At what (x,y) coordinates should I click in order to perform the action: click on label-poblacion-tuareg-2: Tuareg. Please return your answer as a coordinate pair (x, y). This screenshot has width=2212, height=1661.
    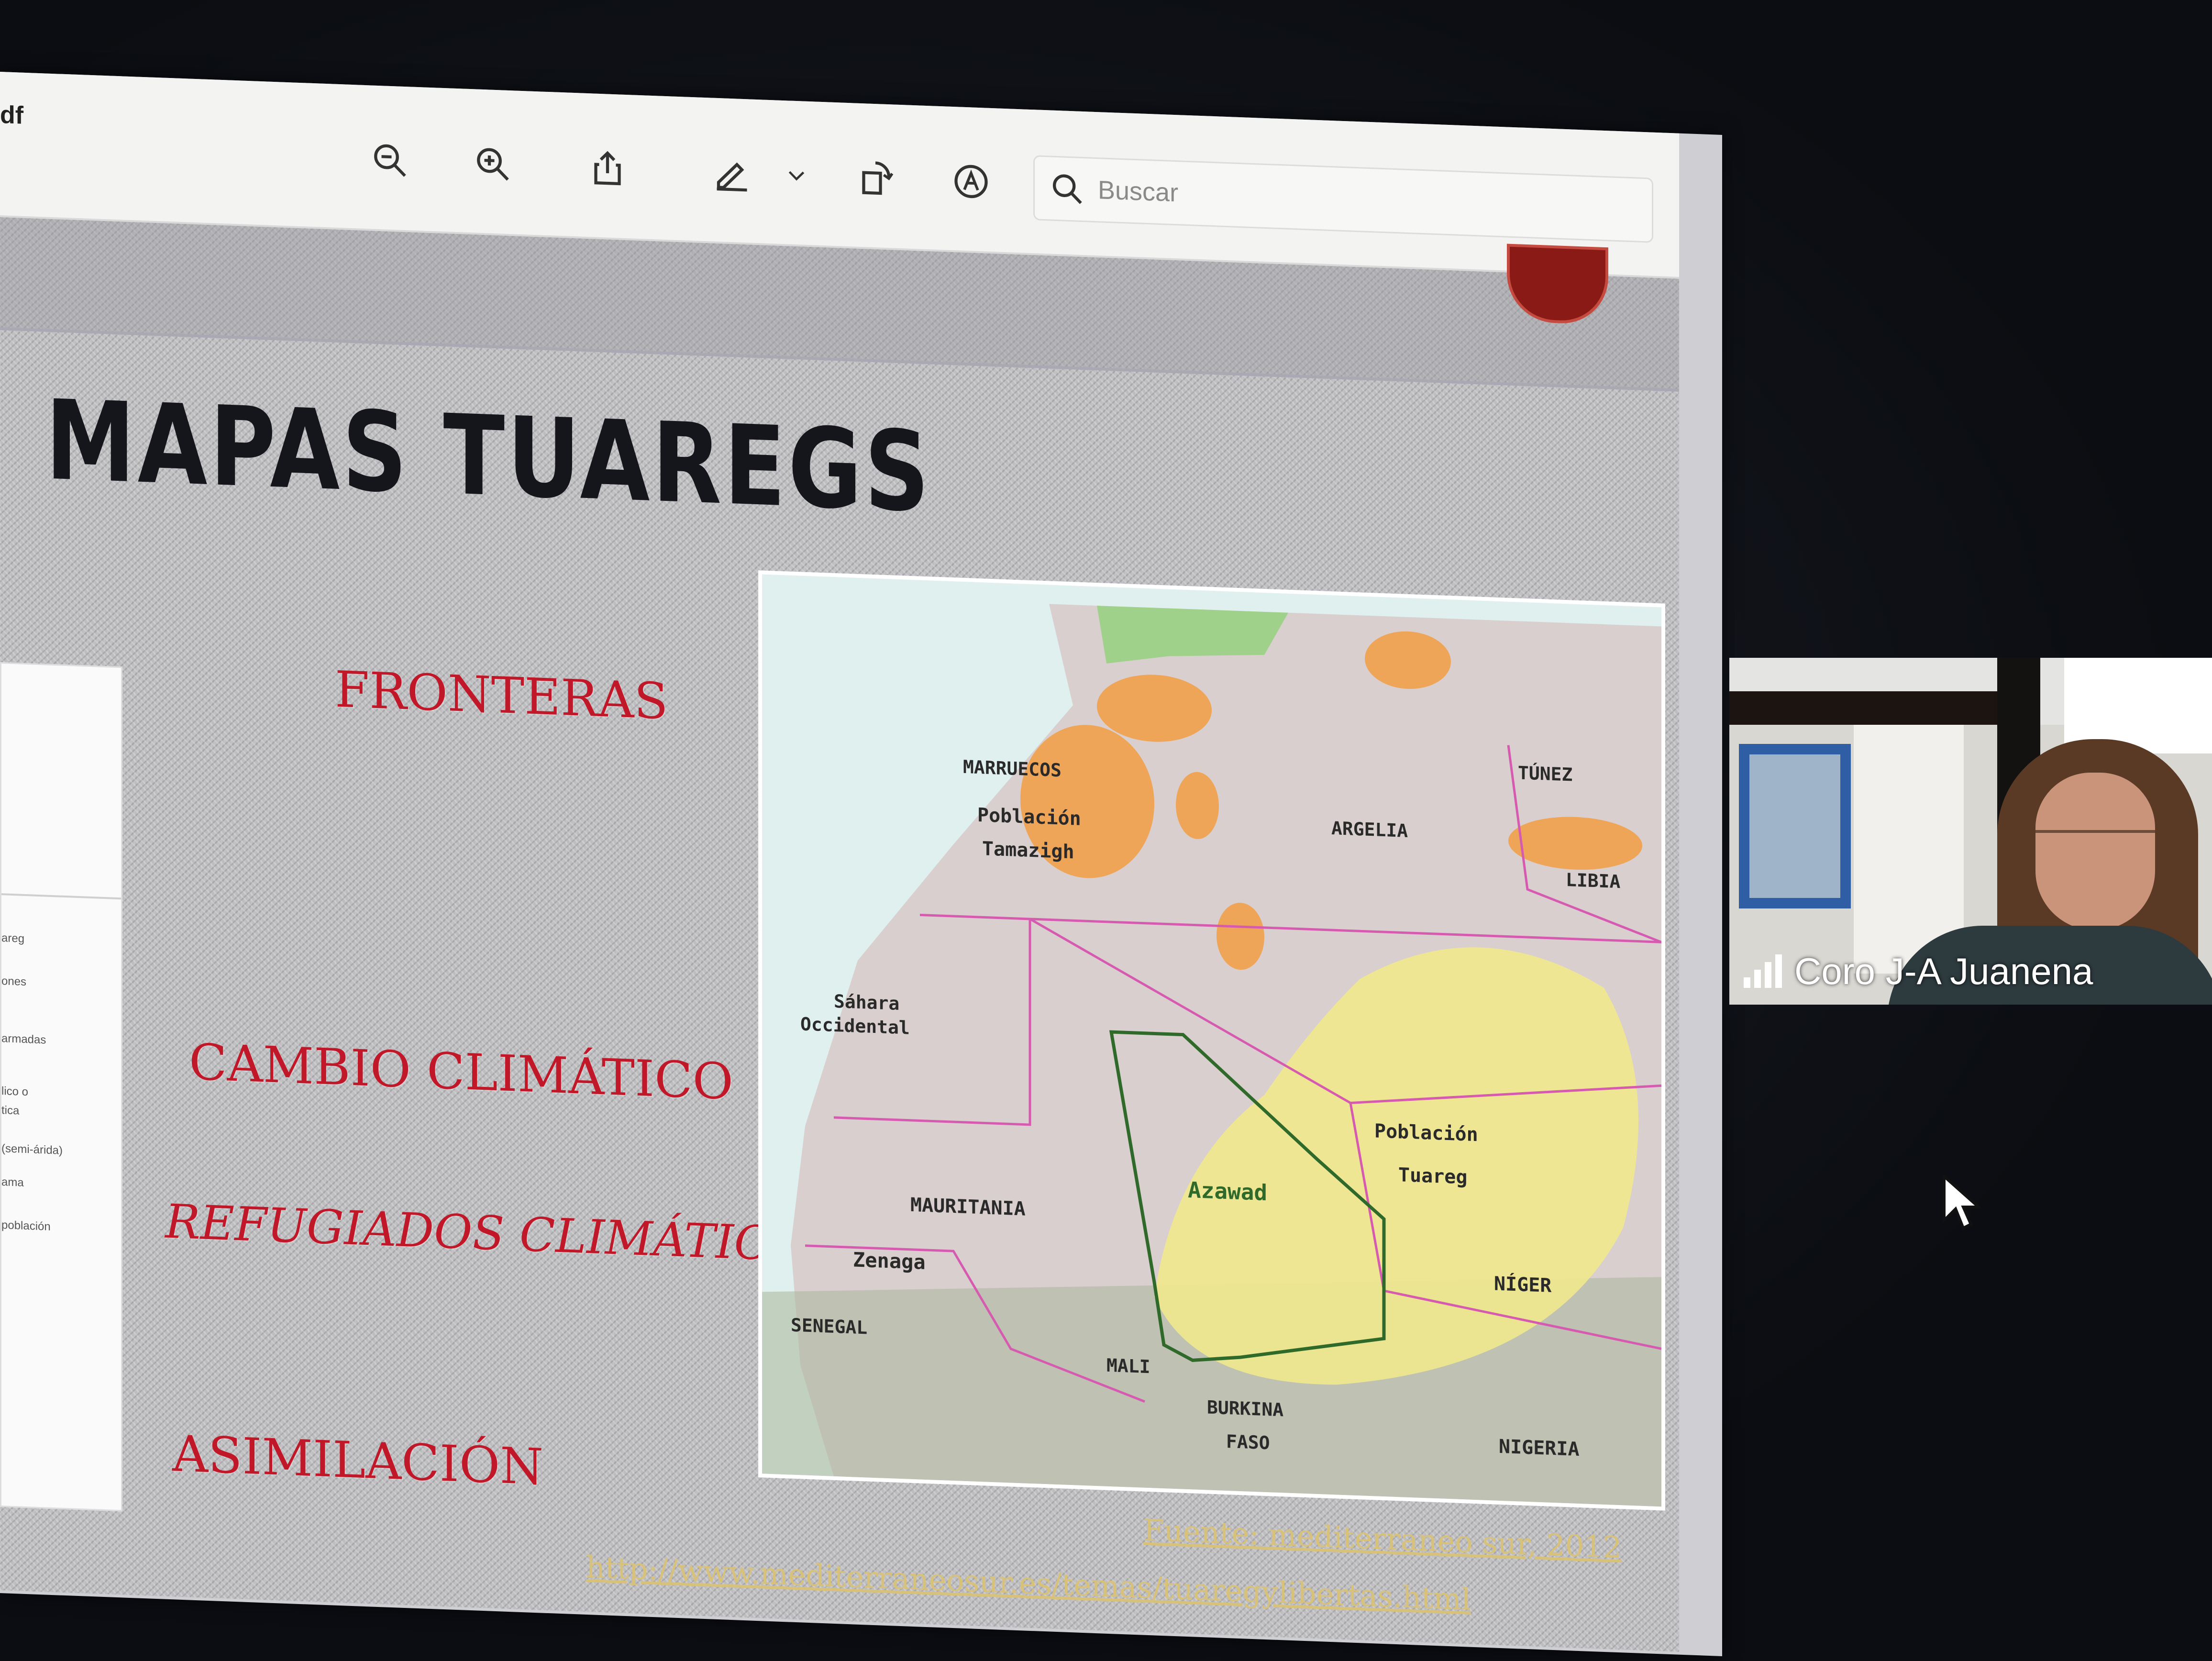
    Looking at the image, I should click on (1432, 1176).